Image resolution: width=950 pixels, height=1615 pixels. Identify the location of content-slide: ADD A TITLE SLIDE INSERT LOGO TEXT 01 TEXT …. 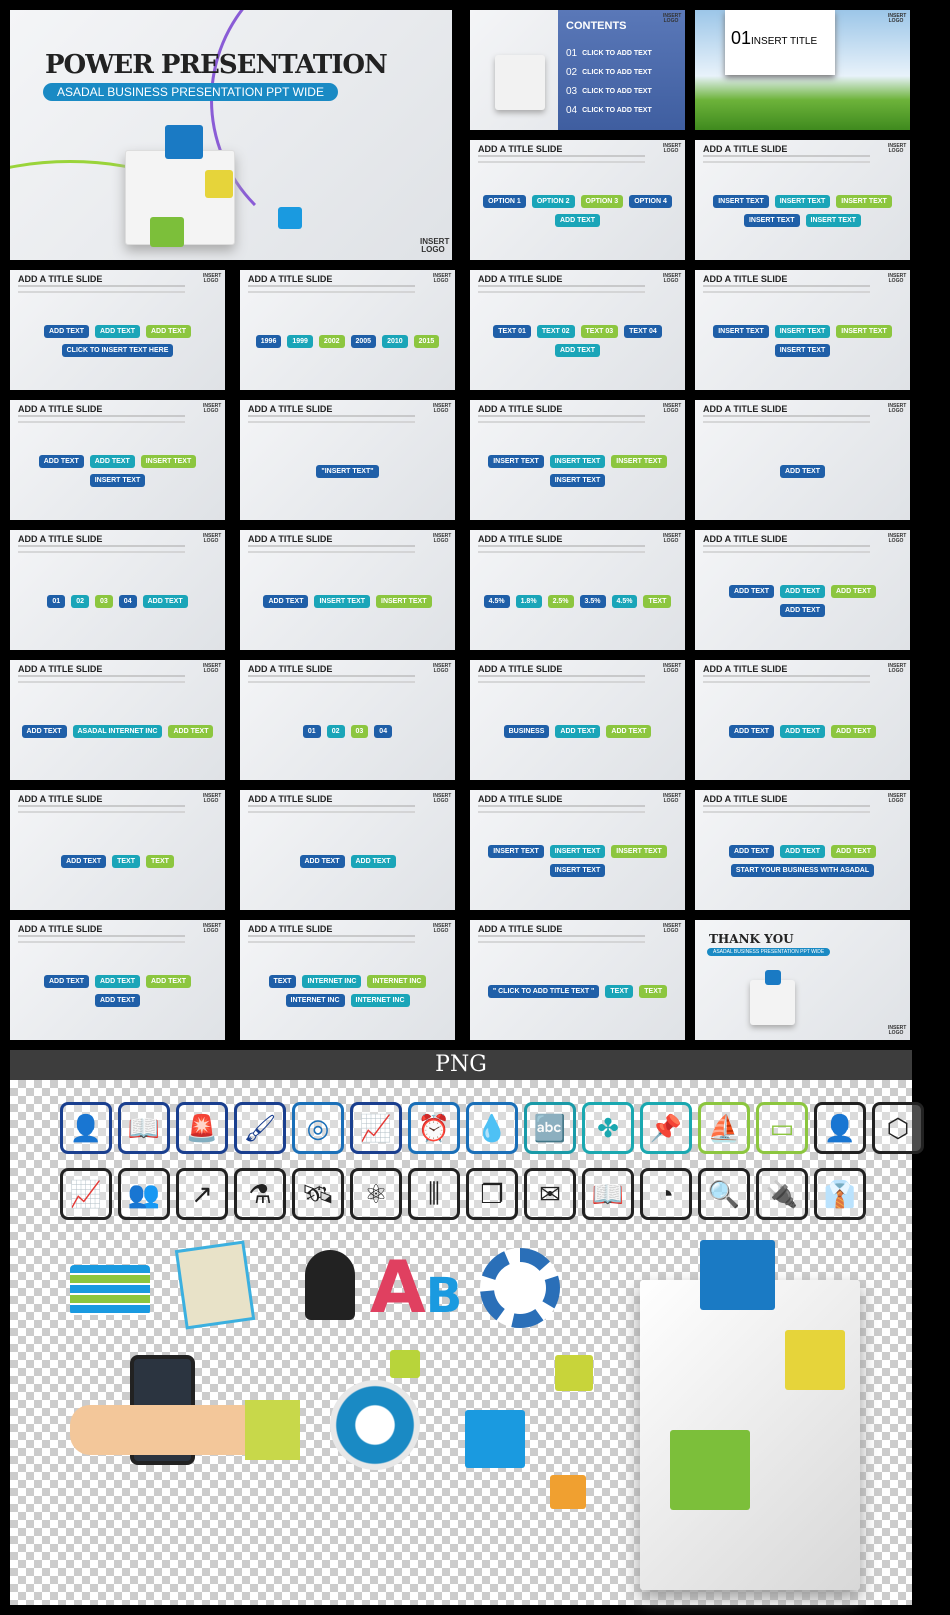
(577, 330).